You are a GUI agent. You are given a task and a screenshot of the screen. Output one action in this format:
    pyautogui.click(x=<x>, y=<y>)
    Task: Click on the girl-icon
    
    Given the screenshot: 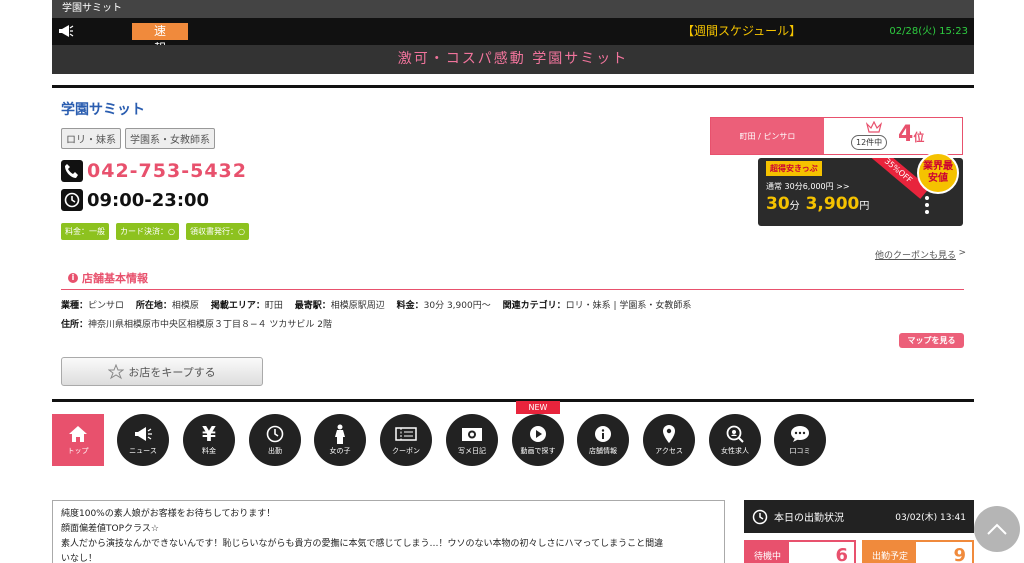 What is the action you would take?
    pyautogui.click(x=340, y=434)
    